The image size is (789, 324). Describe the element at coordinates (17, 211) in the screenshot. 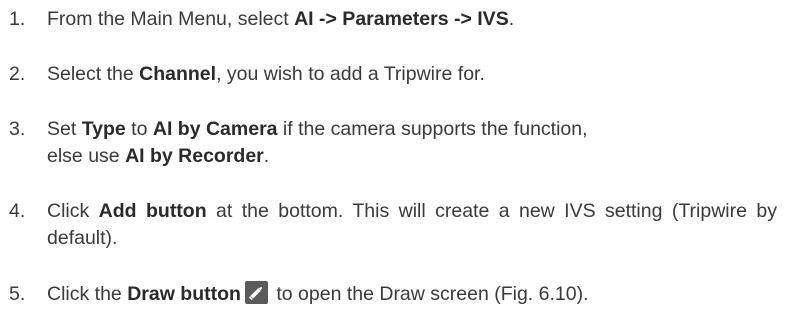

I see `step-number: 4.` at that location.